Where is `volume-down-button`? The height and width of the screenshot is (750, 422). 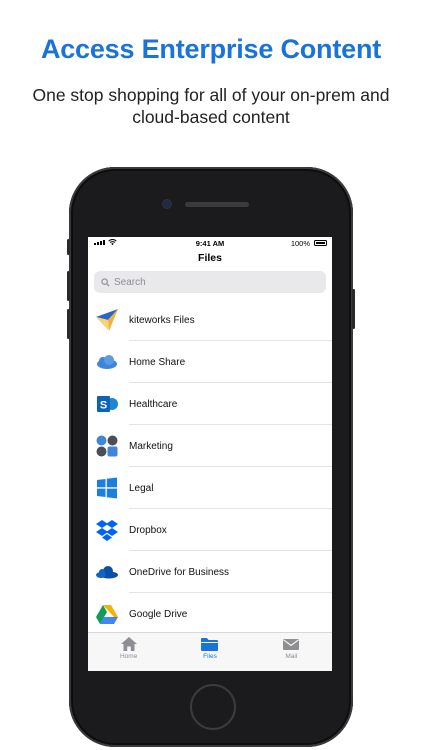 volume-down-button is located at coordinates (68, 324).